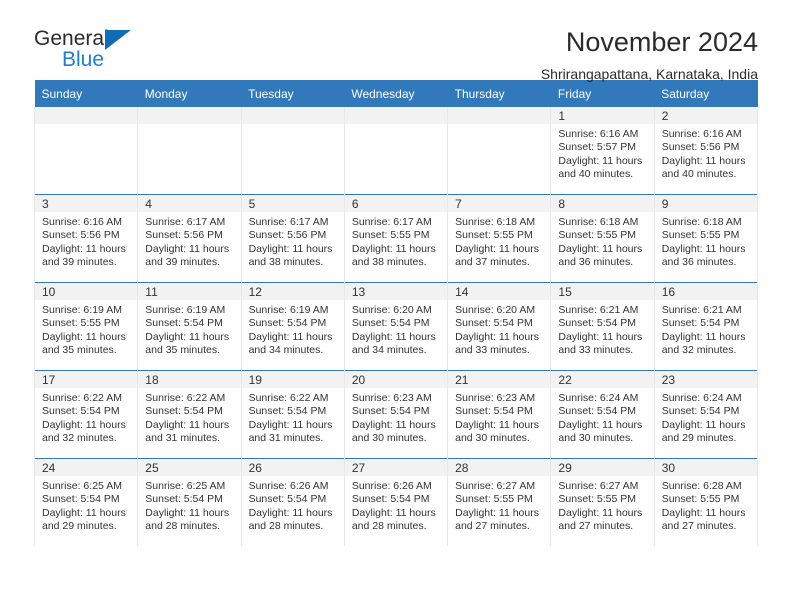 Image resolution: width=792 pixels, height=612 pixels. What do you see at coordinates (292, 379) in the screenshot?
I see `day-number: 19` at bounding box center [292, 379].